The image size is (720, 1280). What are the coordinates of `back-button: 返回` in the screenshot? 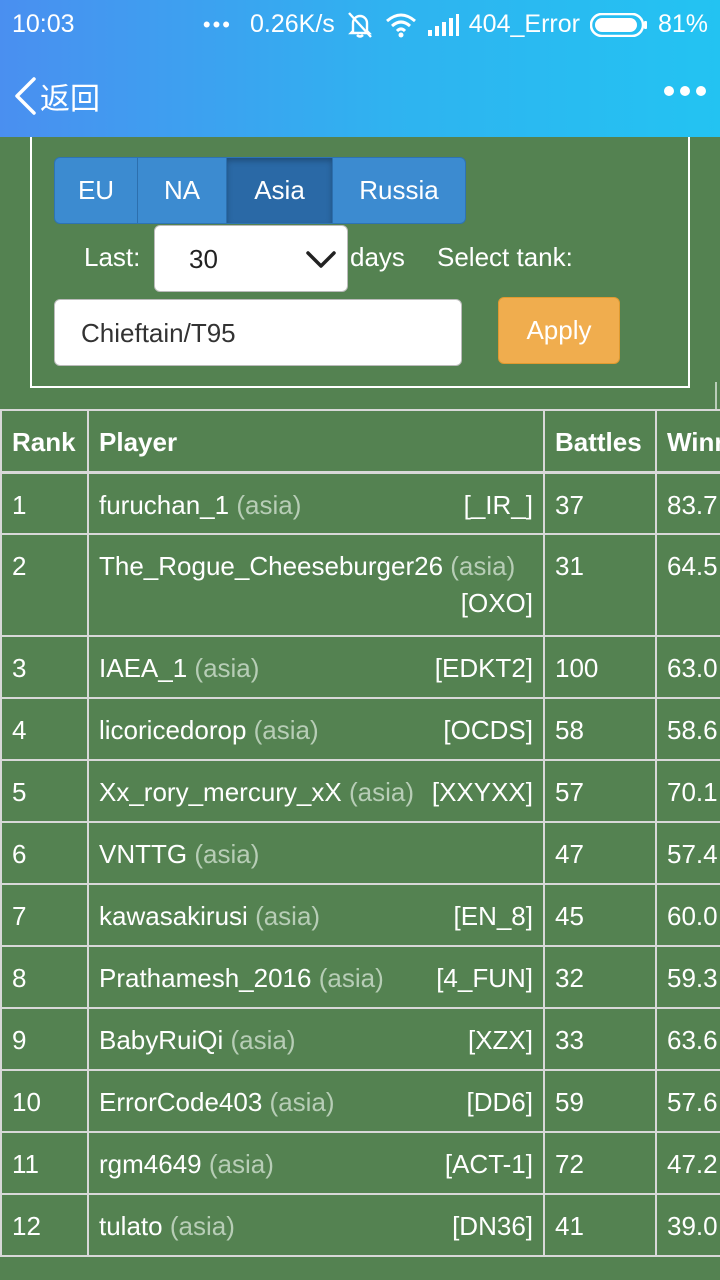 It's located at (56, 96).